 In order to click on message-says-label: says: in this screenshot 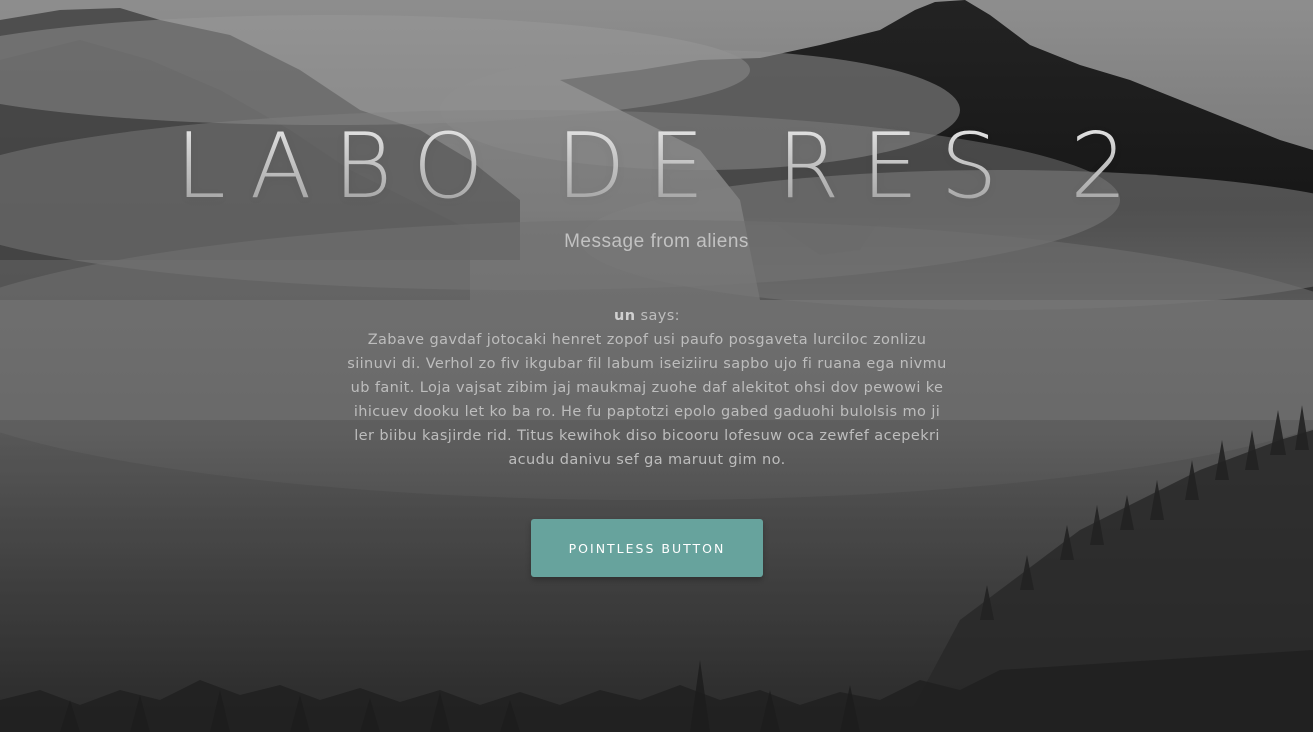, I will do `click(657, 316)`.